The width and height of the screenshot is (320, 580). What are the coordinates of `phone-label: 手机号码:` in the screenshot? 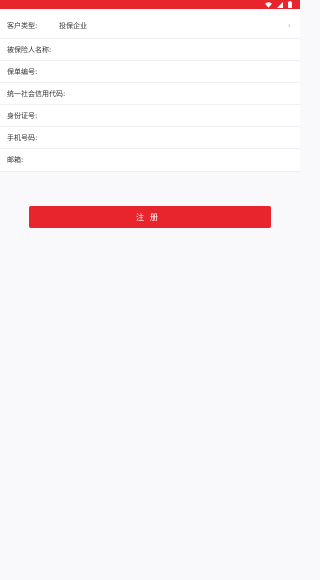 It's located at (22, 137).